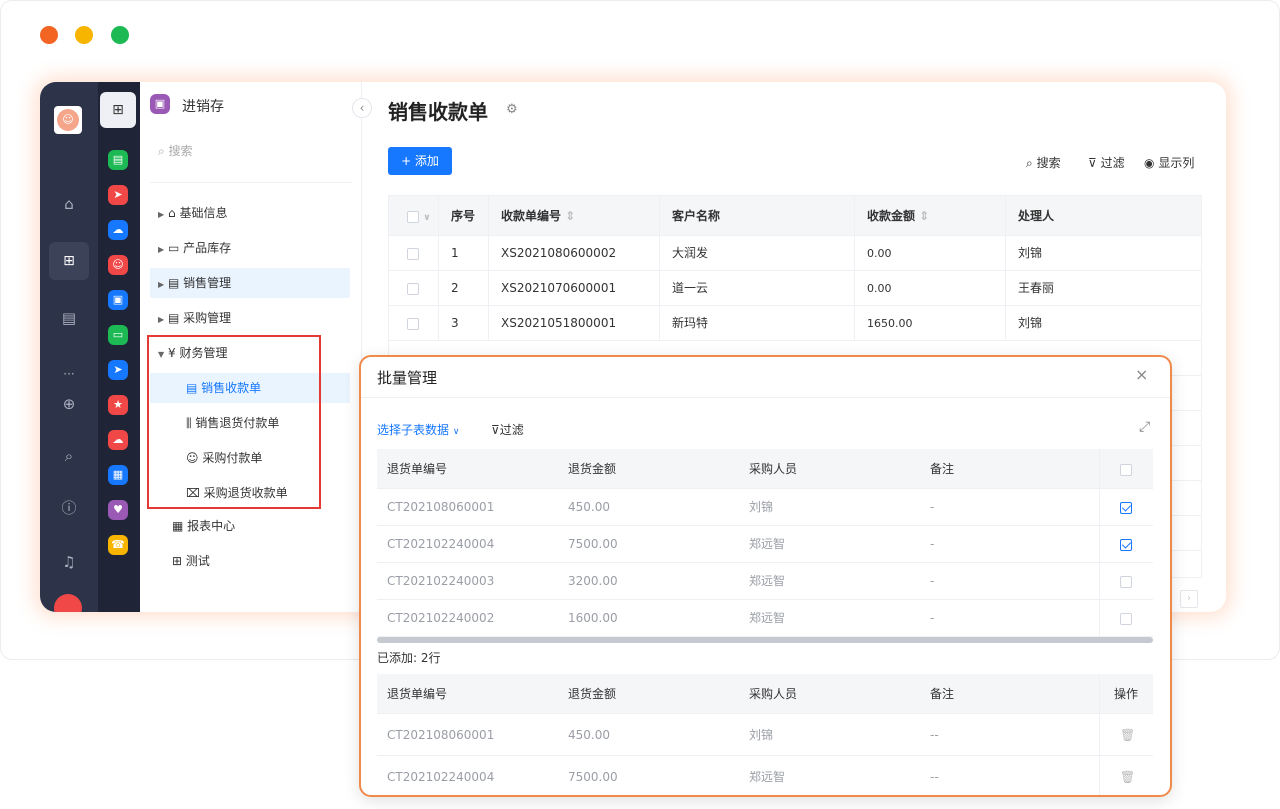  What do you see at coordinates (570, 216) in the screenshot?
I see `sort-icon: ⇕` at bounding box center [570, 216].